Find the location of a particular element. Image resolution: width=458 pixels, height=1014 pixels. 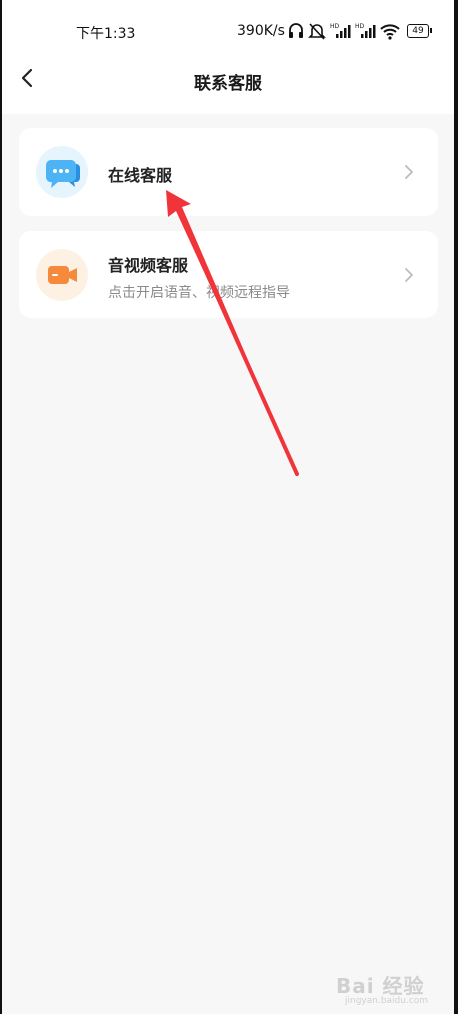

video-service-icon-bg is located at coordinates (62, 275).